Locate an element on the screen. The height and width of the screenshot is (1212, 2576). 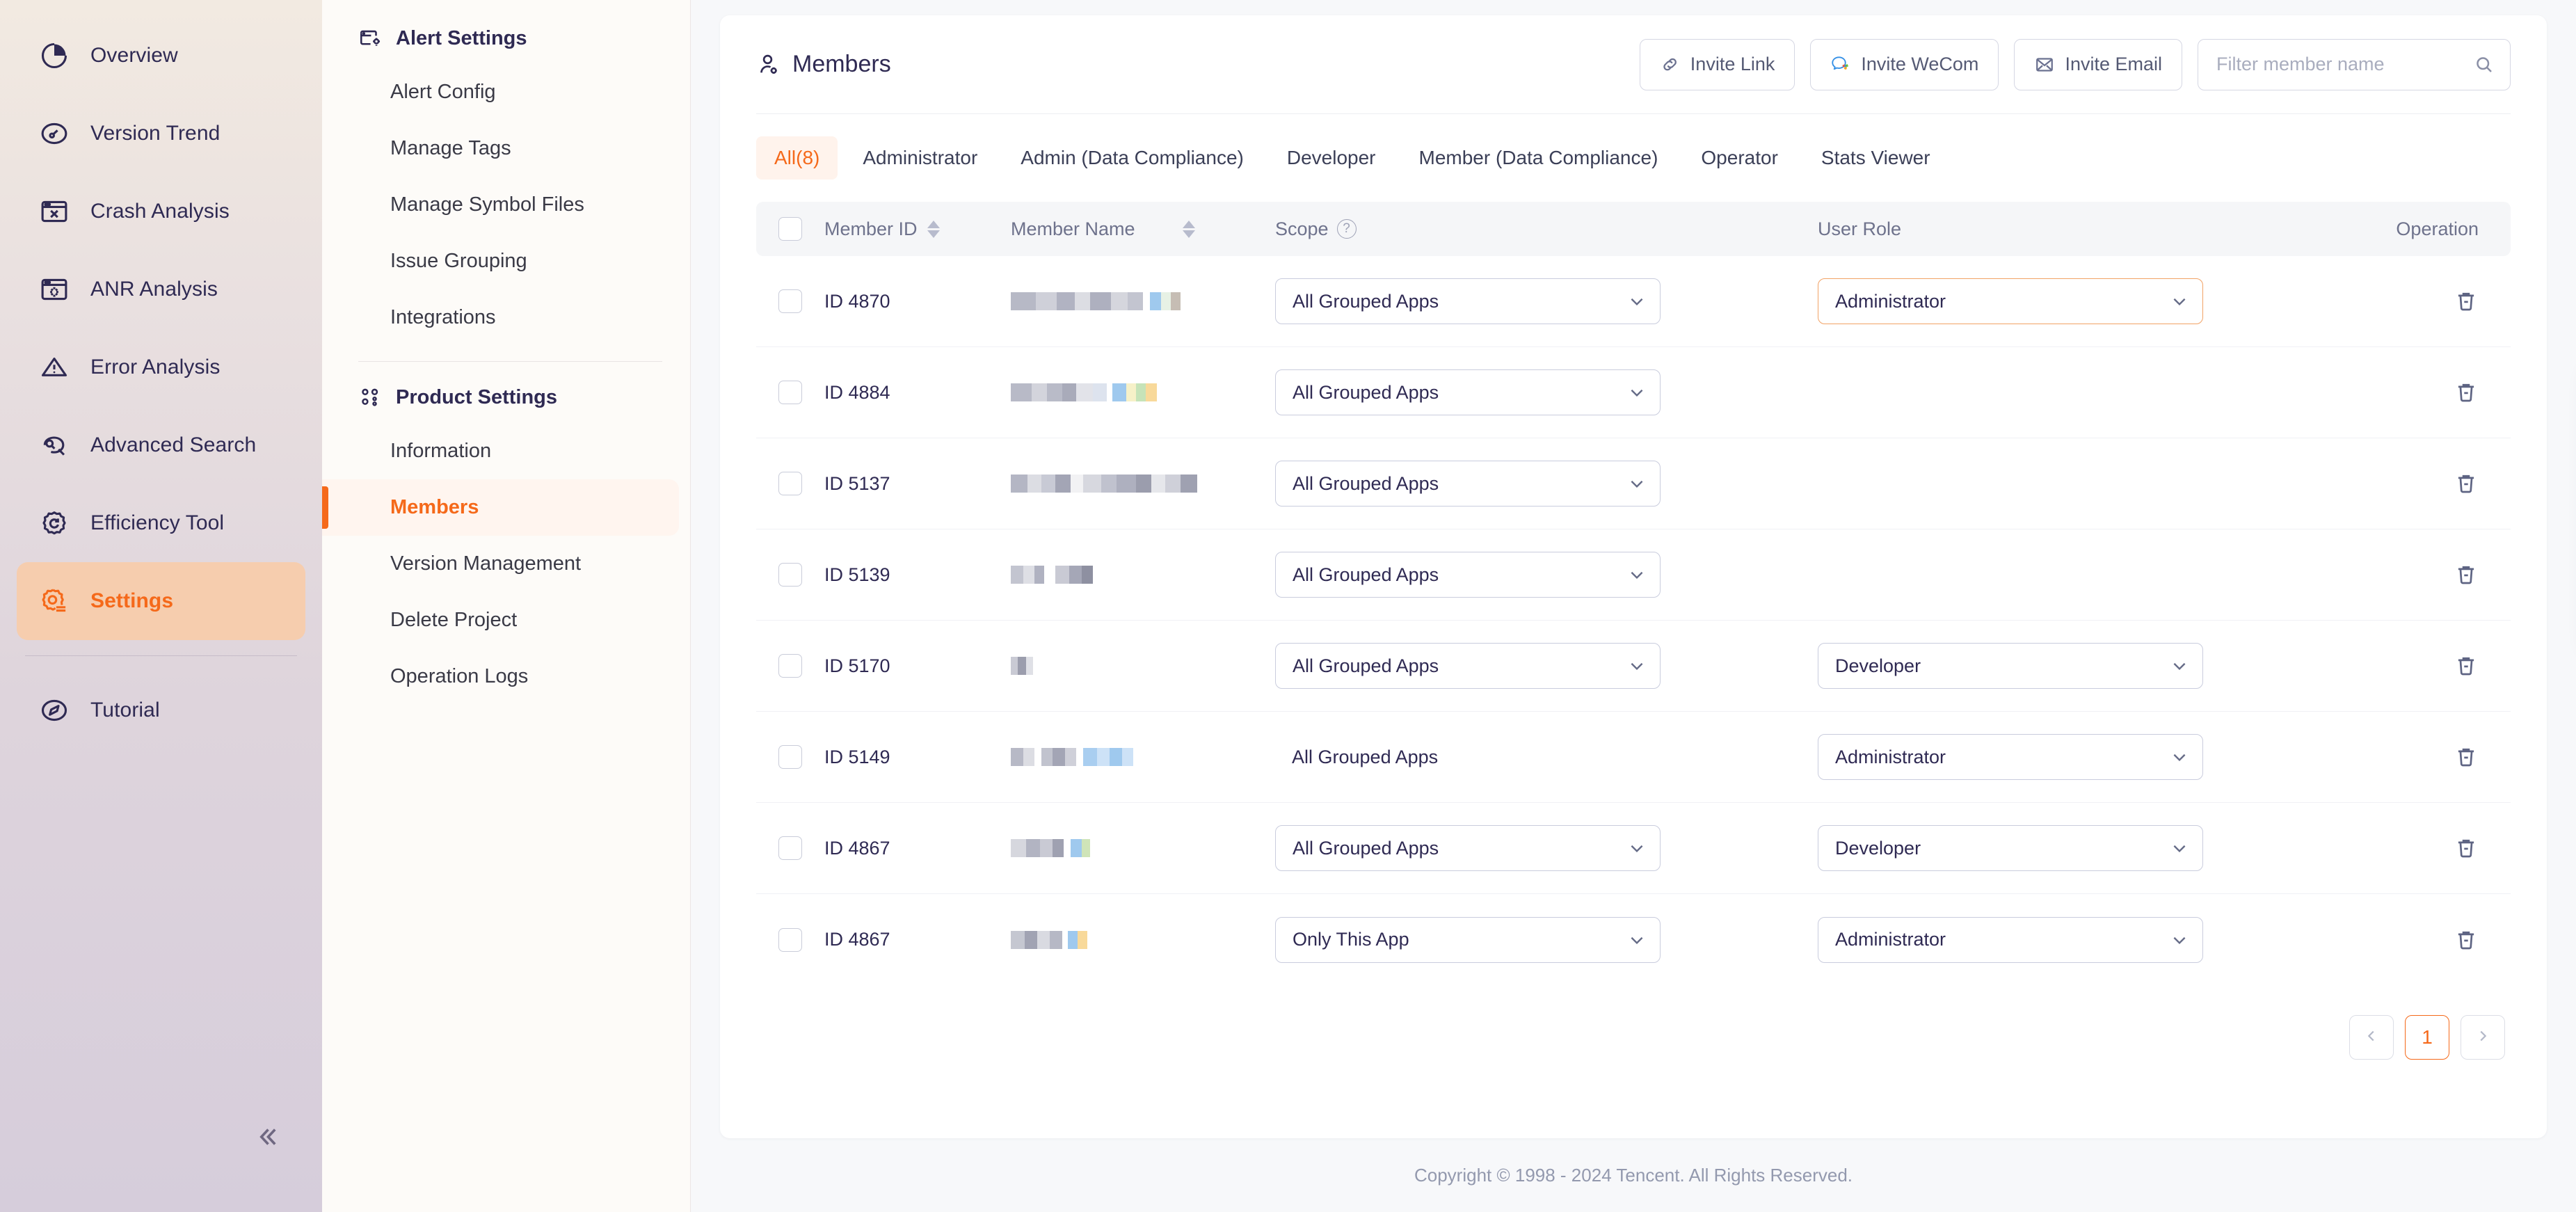
header-member-name: Member Name is located at coordinates (1143, 229).